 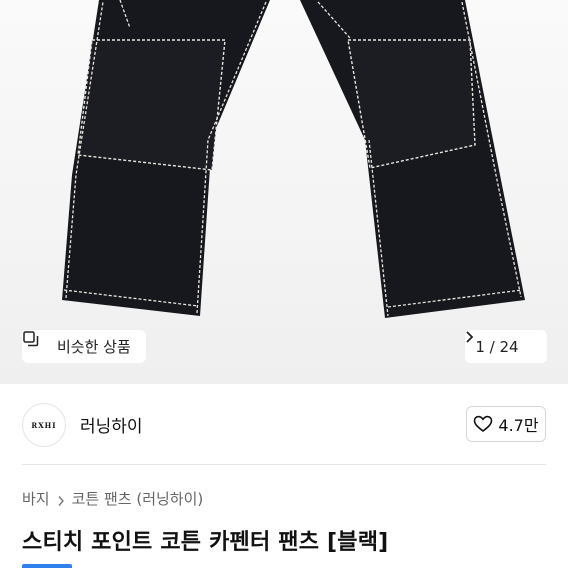 I want to click on breadcrumb-subcategory: 코튼 팬츠 (러닝하이), so click(x=138, y=498).